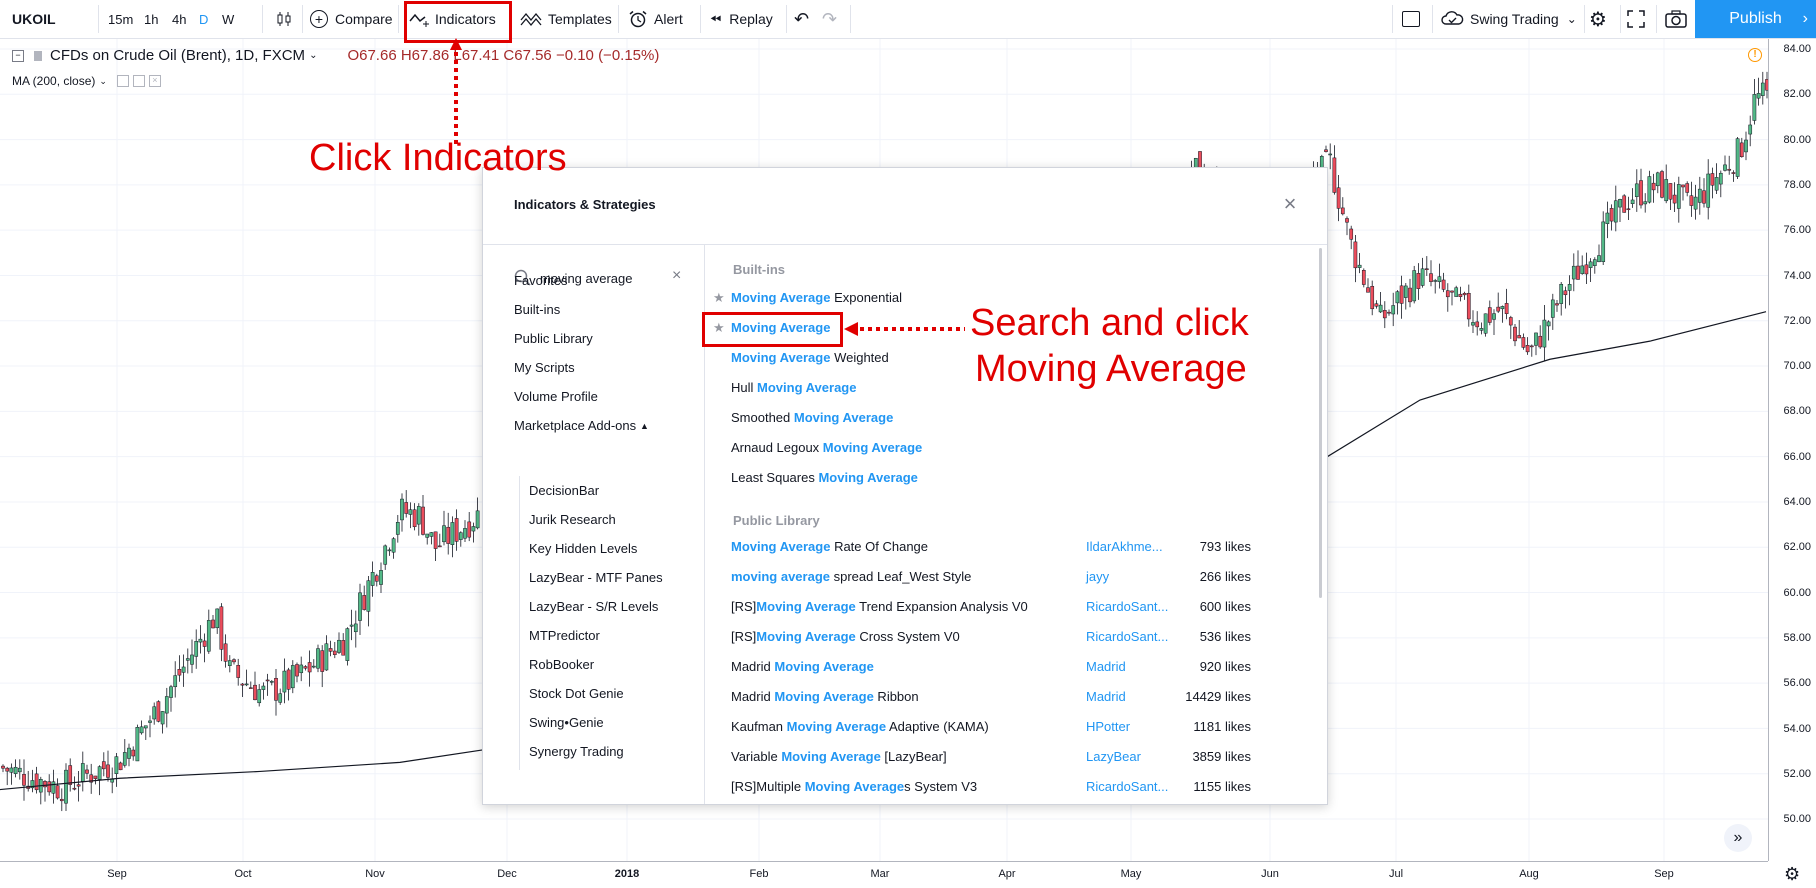 This screenshot has height=888, width=1816. I want to click on interval-15m: 15m, so click(120, 19).